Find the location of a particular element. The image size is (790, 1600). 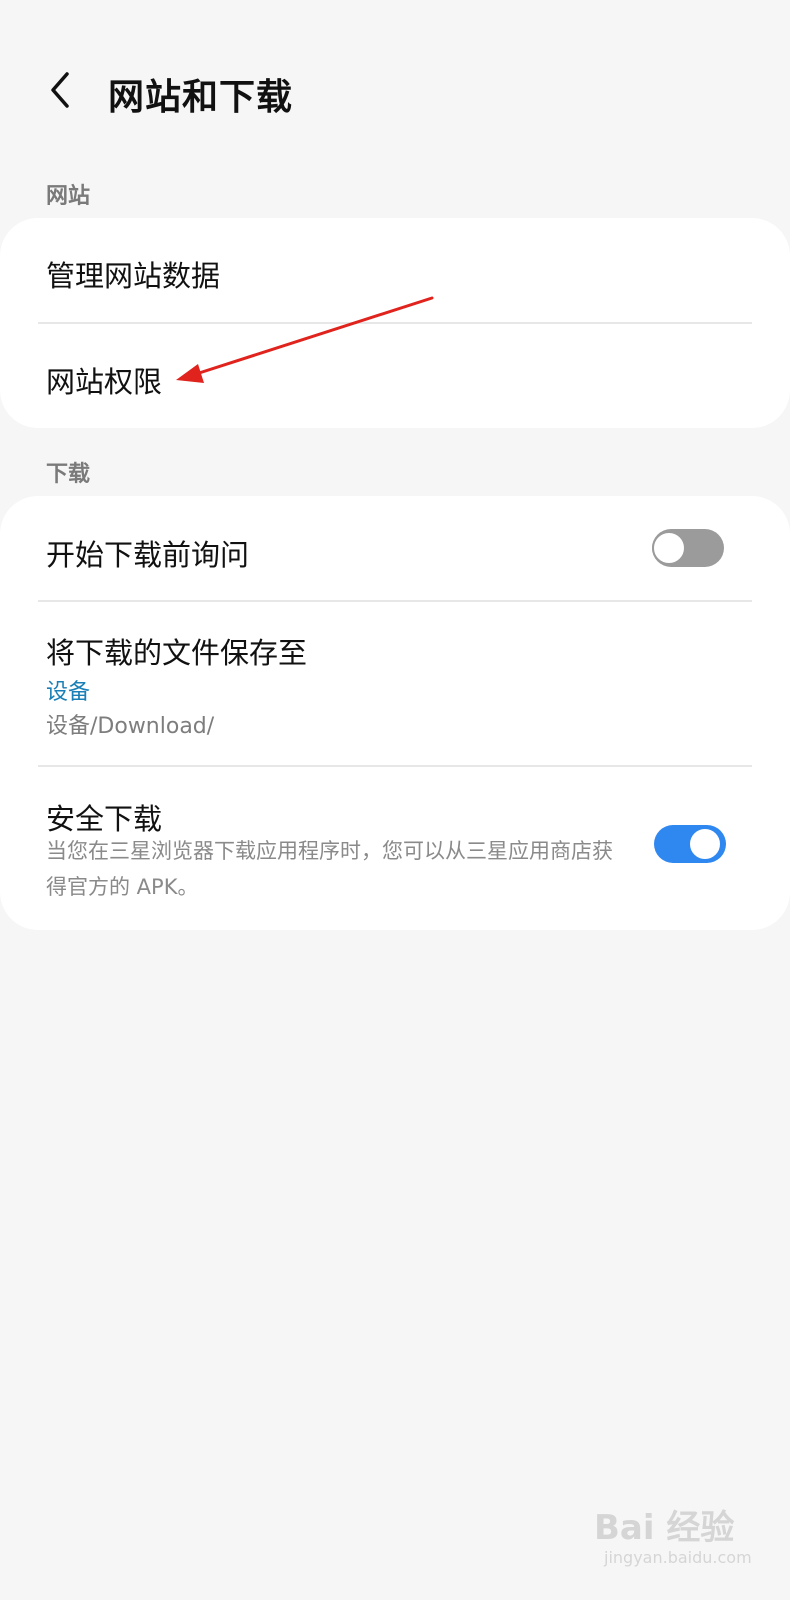

annotation-arrow-icon is located at coordinates (305, 339).